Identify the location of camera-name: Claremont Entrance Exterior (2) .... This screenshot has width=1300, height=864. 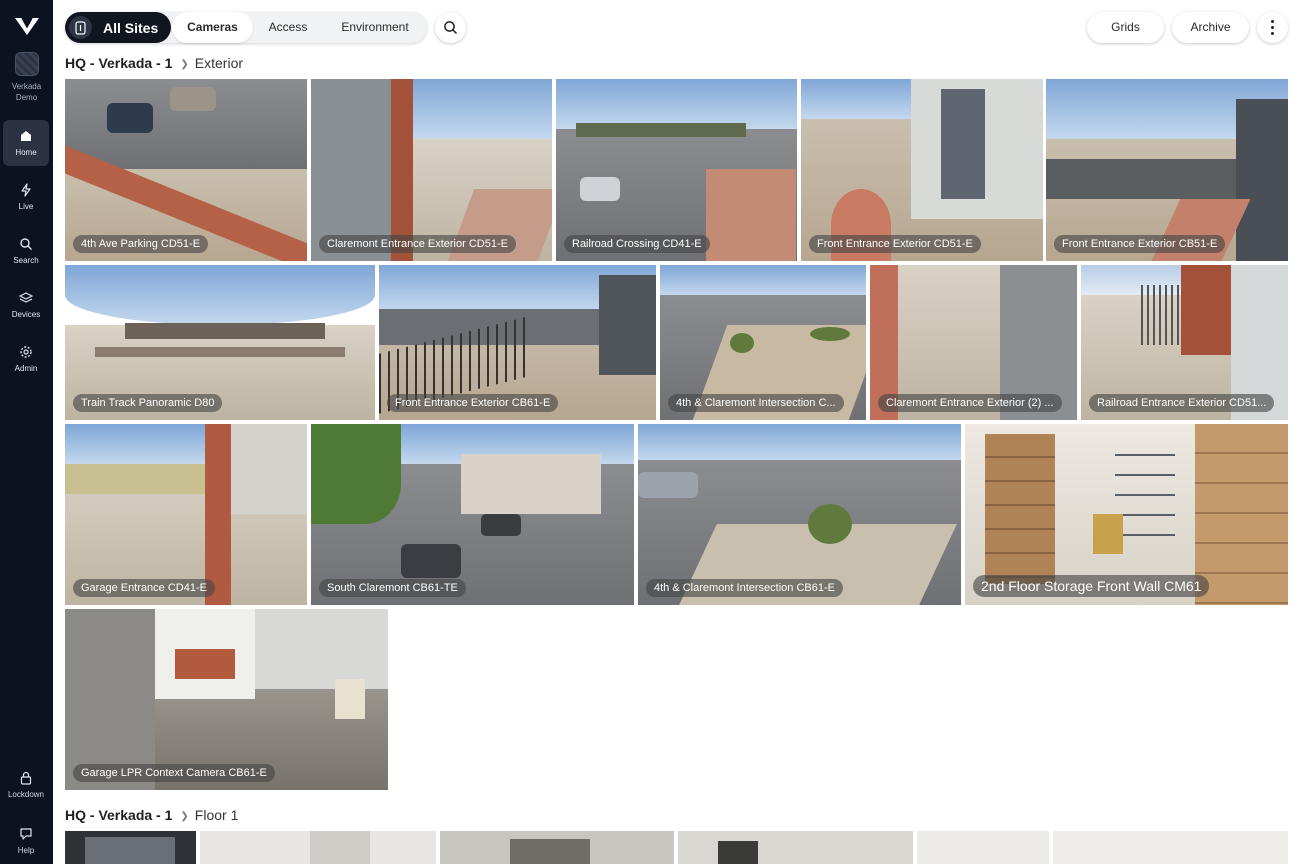
(970, 403).